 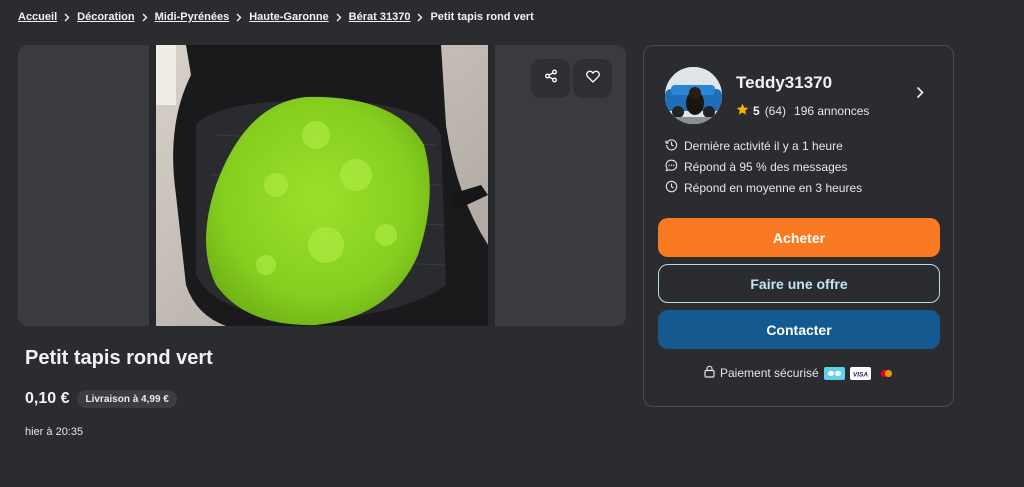 I want to click on share-button, so click(x=550, y=78).